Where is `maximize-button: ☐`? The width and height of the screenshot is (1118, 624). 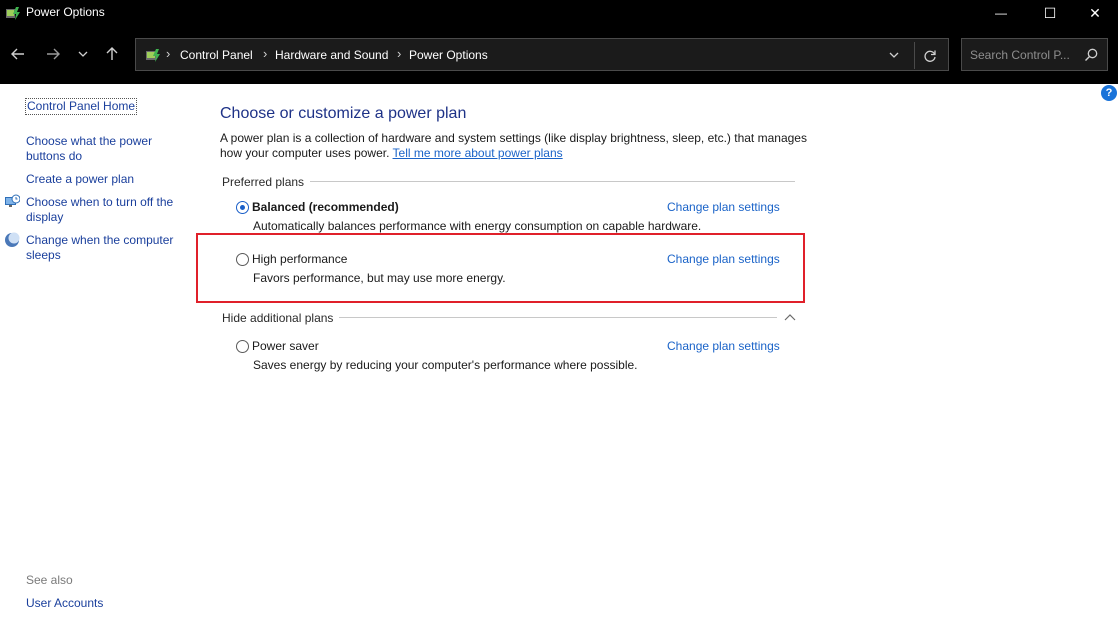
maximize-button: ☐ is located at coordinates (1050, 13).